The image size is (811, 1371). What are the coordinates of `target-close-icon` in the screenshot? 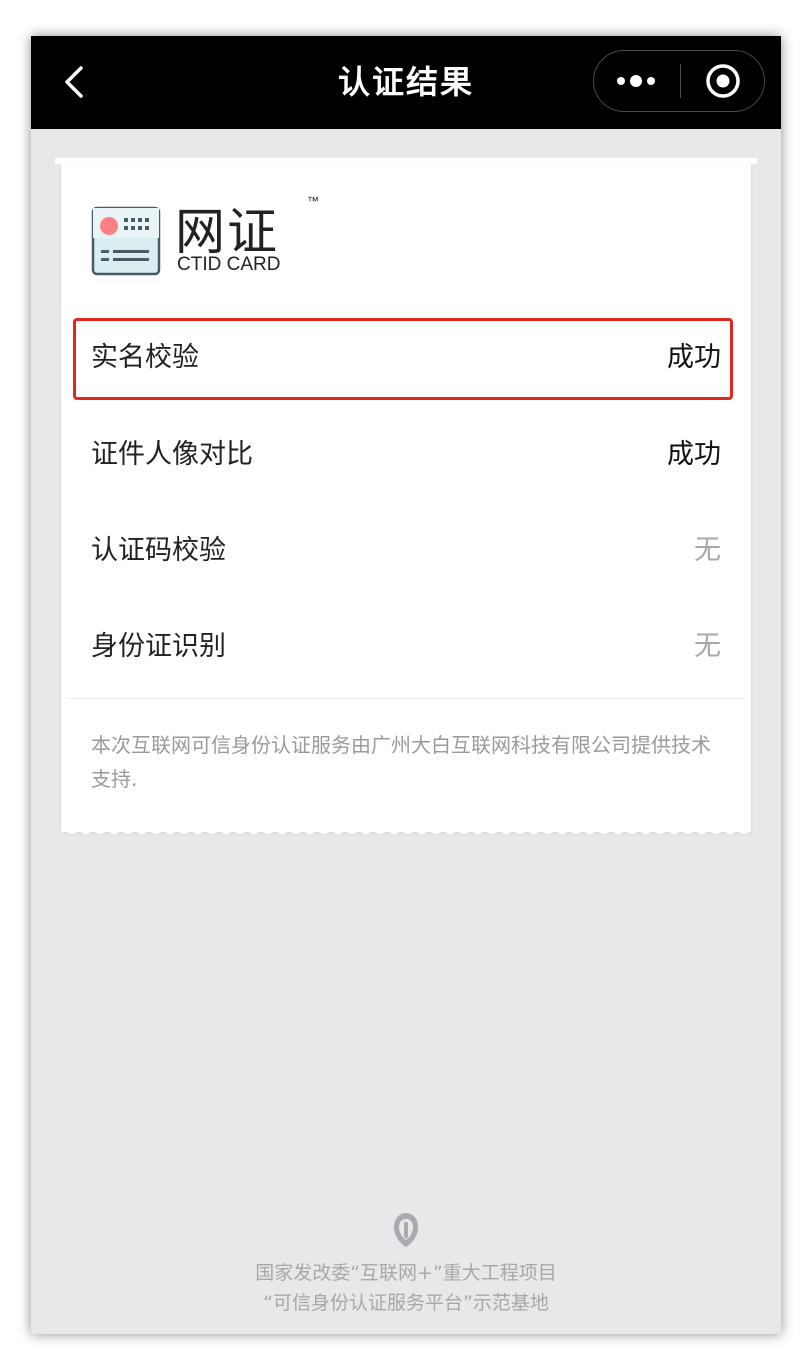 It's located at (723, 81).